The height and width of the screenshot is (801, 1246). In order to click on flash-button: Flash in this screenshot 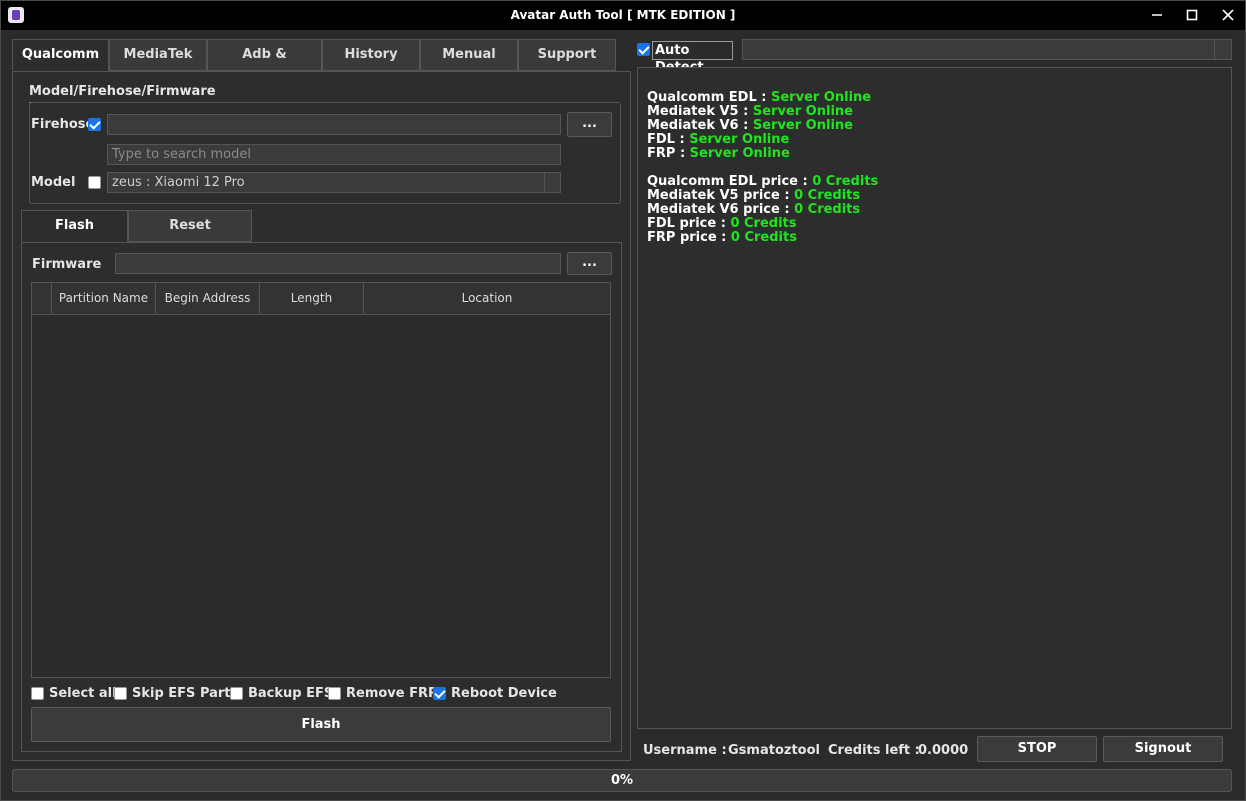, I will do `click(321, 724)`.